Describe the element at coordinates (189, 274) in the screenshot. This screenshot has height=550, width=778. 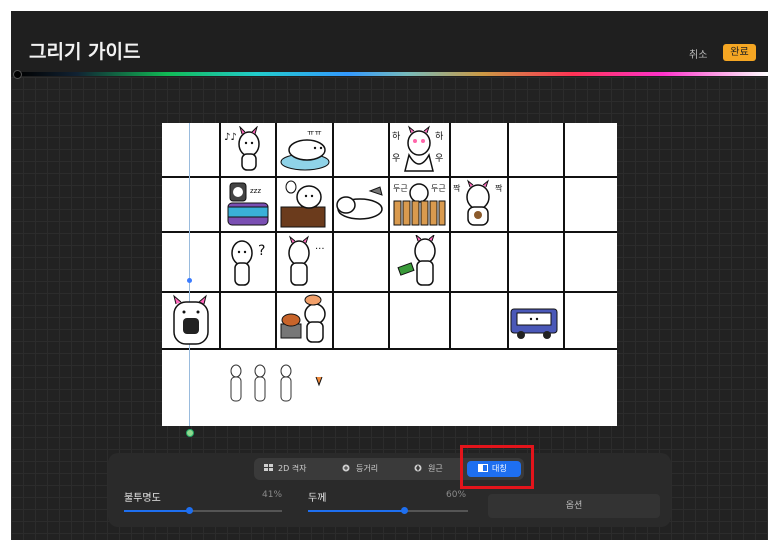
I see `symmetry-axis-line` at that location.